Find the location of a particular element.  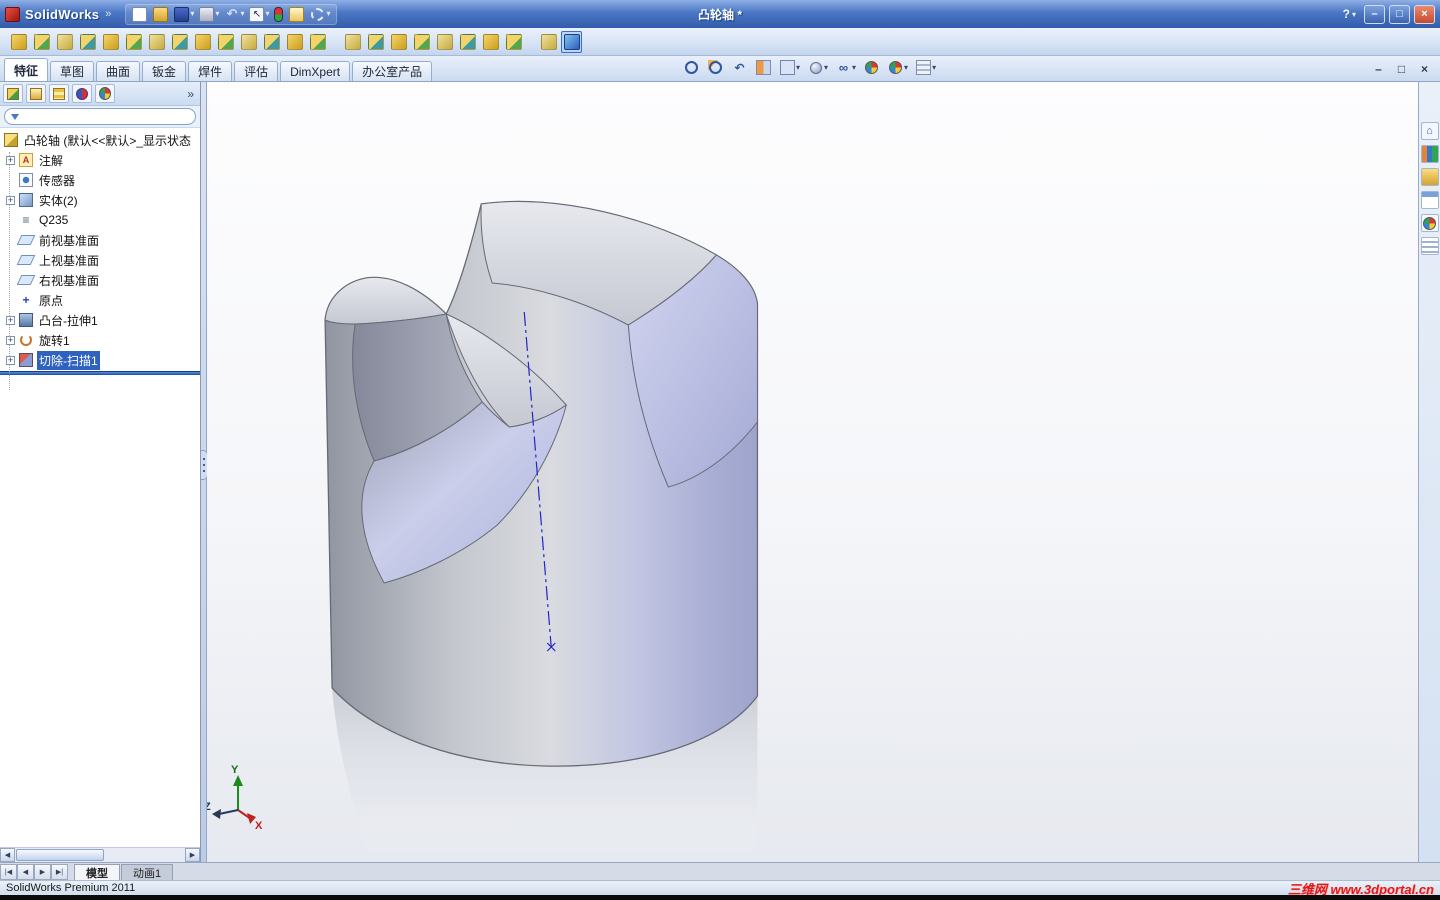

commandmanager-tab: 特征 is located at coordinates (26, 69).